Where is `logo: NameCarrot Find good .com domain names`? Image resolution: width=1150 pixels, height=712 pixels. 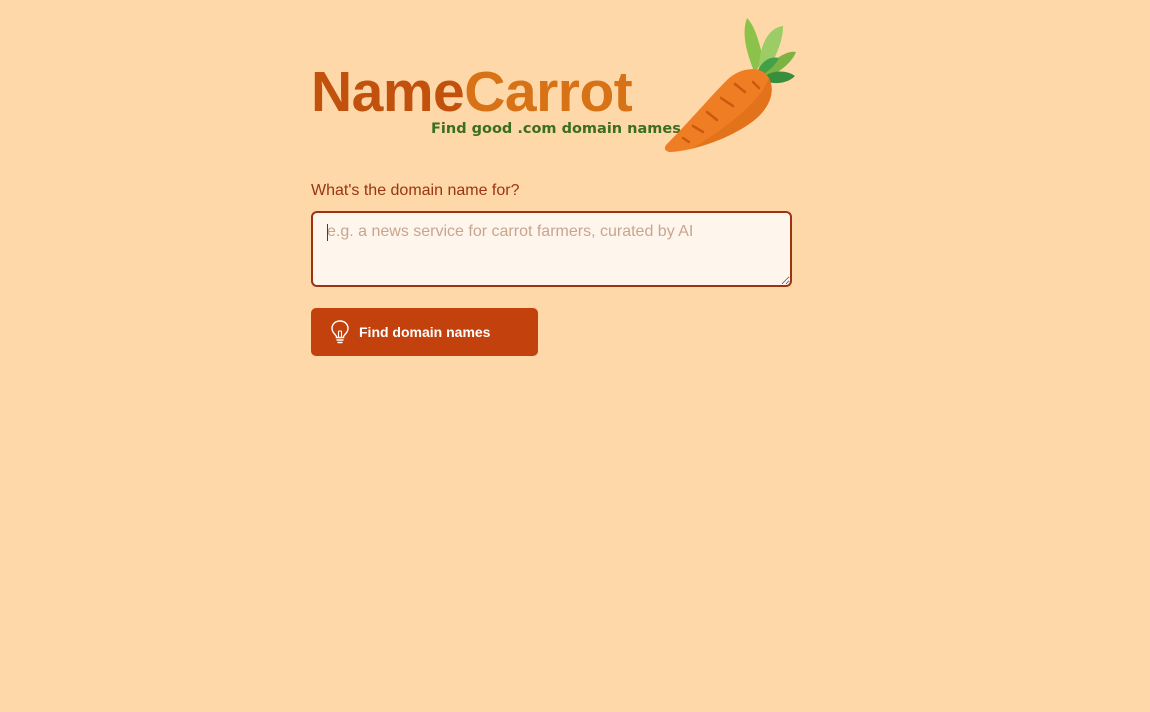
logo: NameCarrot Find good .com domain names is located at coordinates (553, 82).